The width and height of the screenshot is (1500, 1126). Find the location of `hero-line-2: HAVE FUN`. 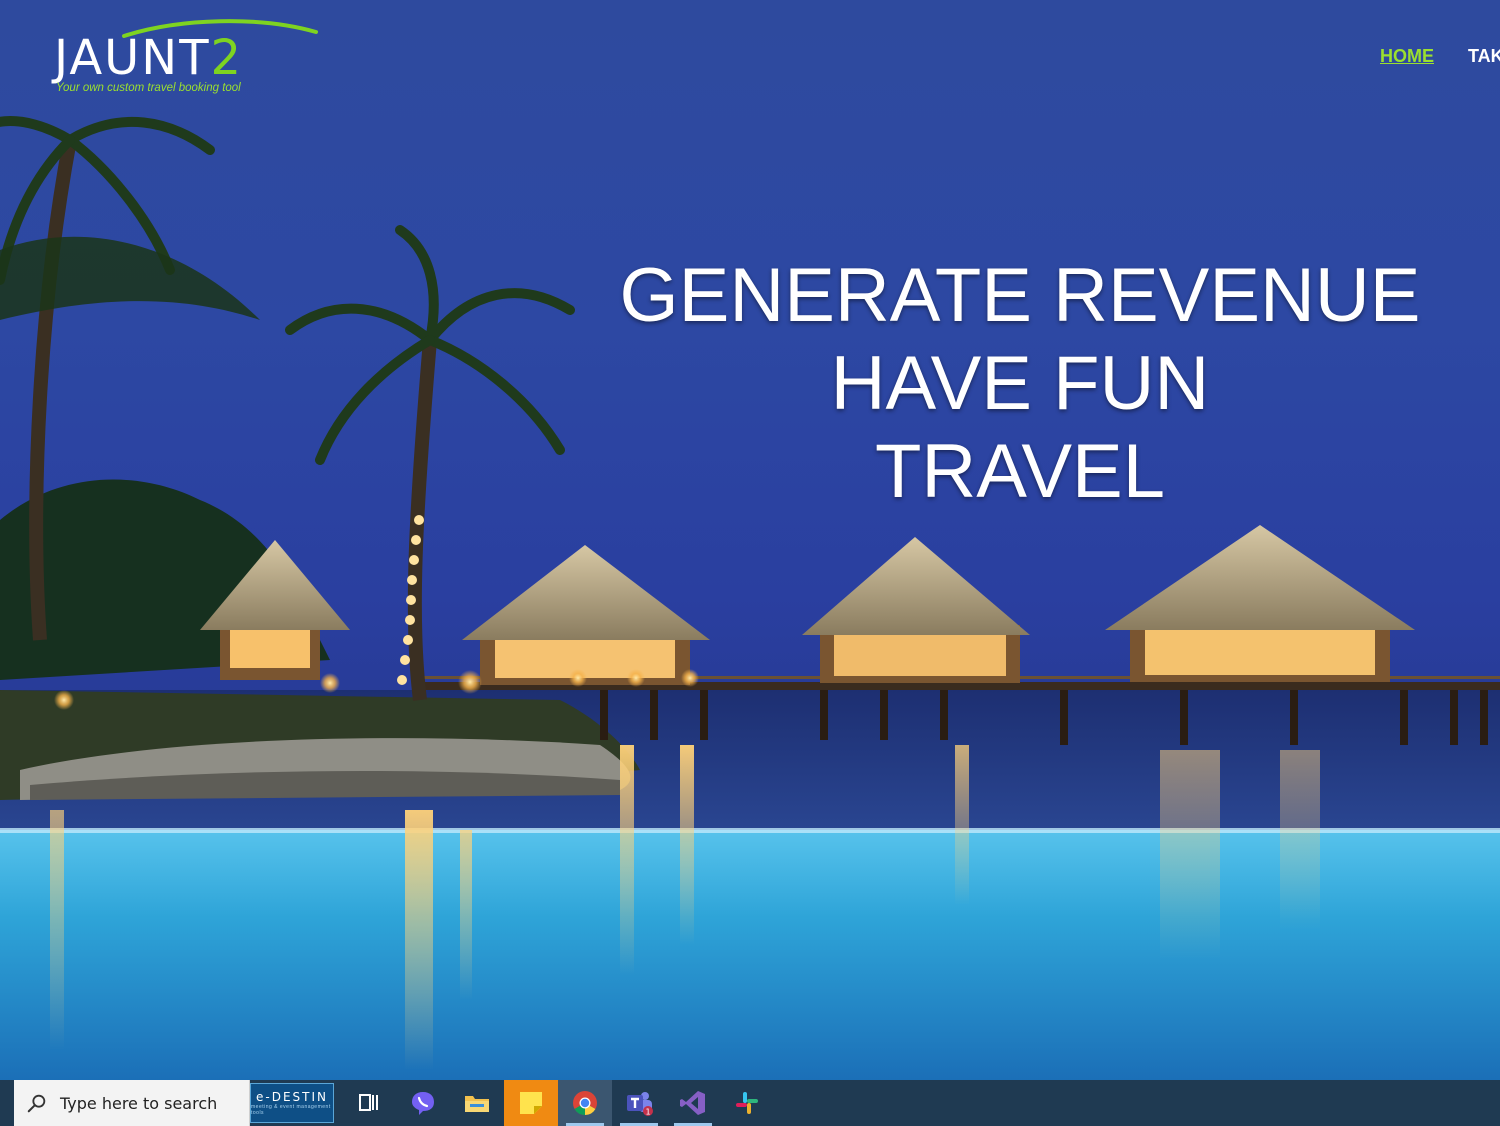

hero-line-2: HAVE FUN is located at coordinates (1020, 383).